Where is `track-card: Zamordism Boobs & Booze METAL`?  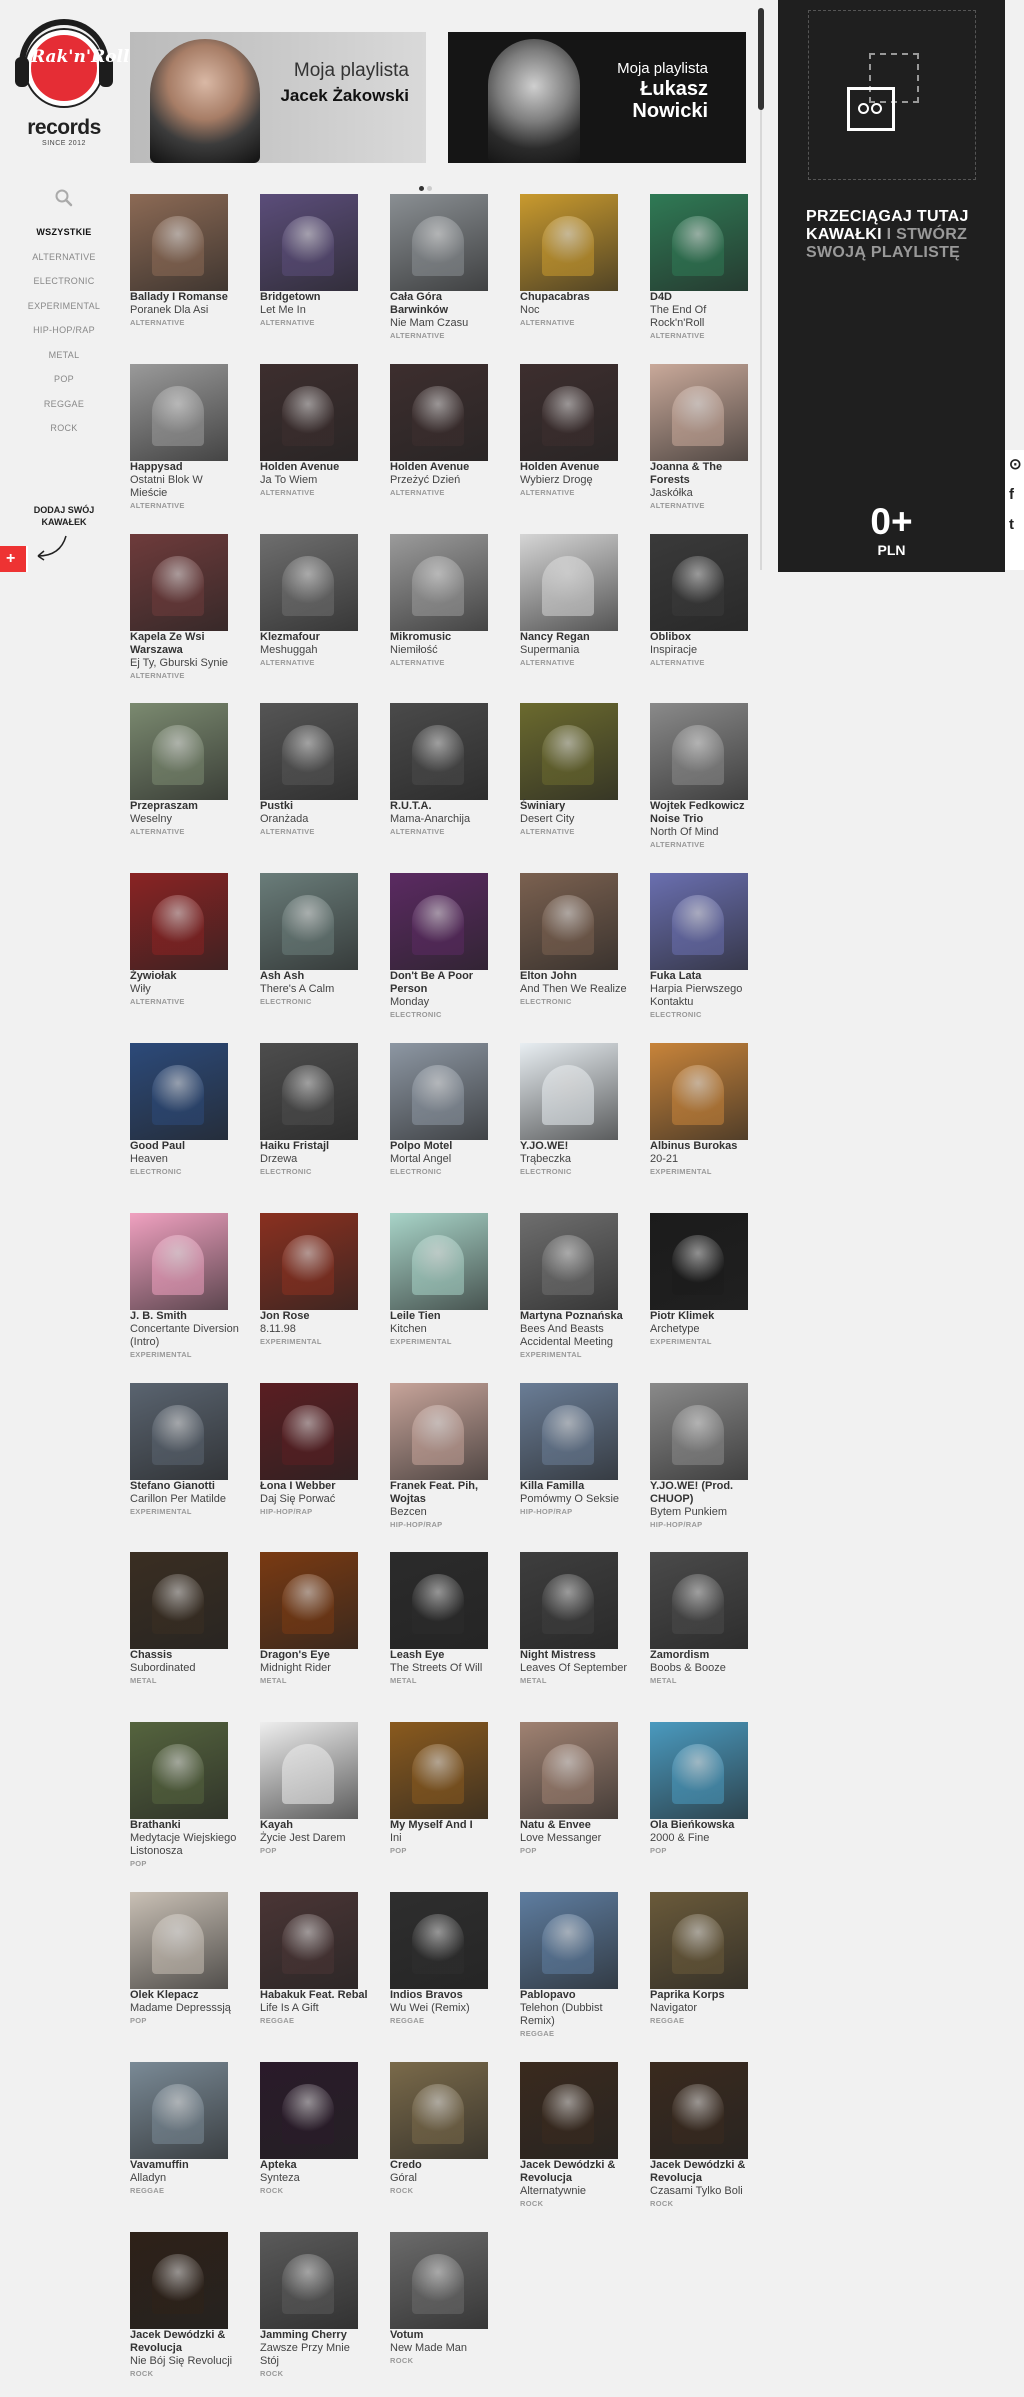
track-card: Zamordism Boobs & Booze METAL is located at coordinates (705, 1632).